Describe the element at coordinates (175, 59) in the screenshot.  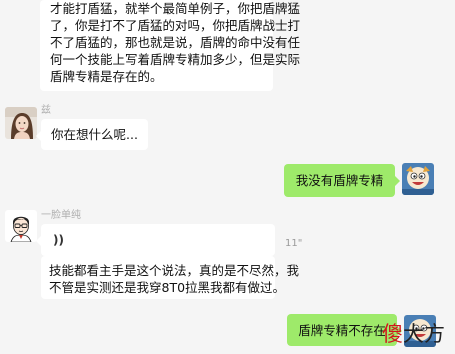
I see `message-line: 何一个技能上写着盾牌专精加多少，但是实际` at that location.